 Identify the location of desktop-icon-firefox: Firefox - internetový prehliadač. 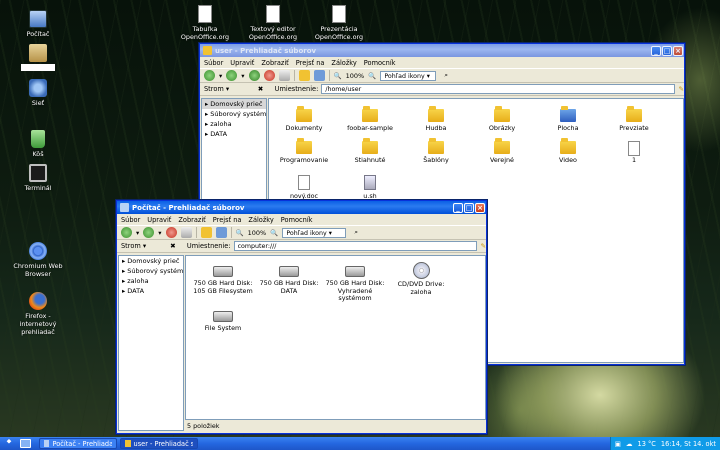
(38, 314).